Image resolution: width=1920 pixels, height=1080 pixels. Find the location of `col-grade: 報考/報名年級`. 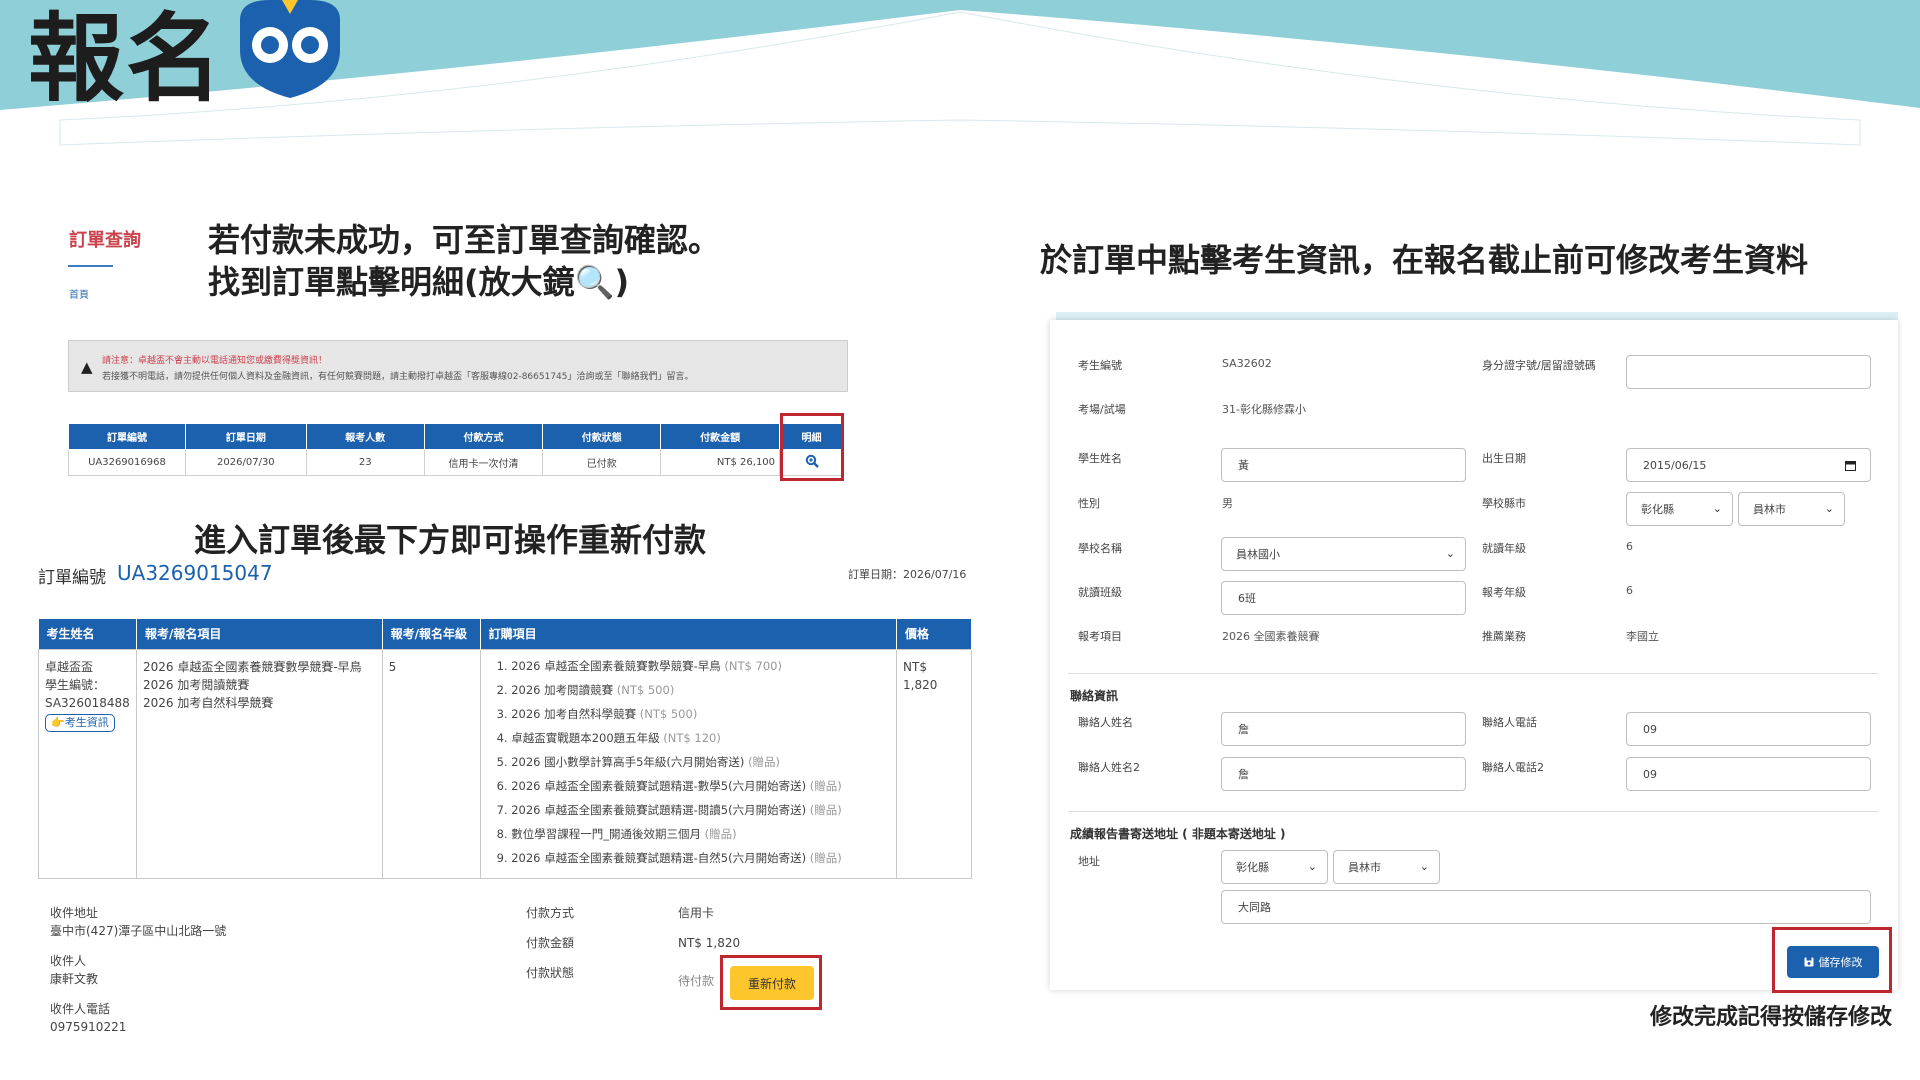

col-grade: 報考/報名年級 is located at coordinates (431, 634).